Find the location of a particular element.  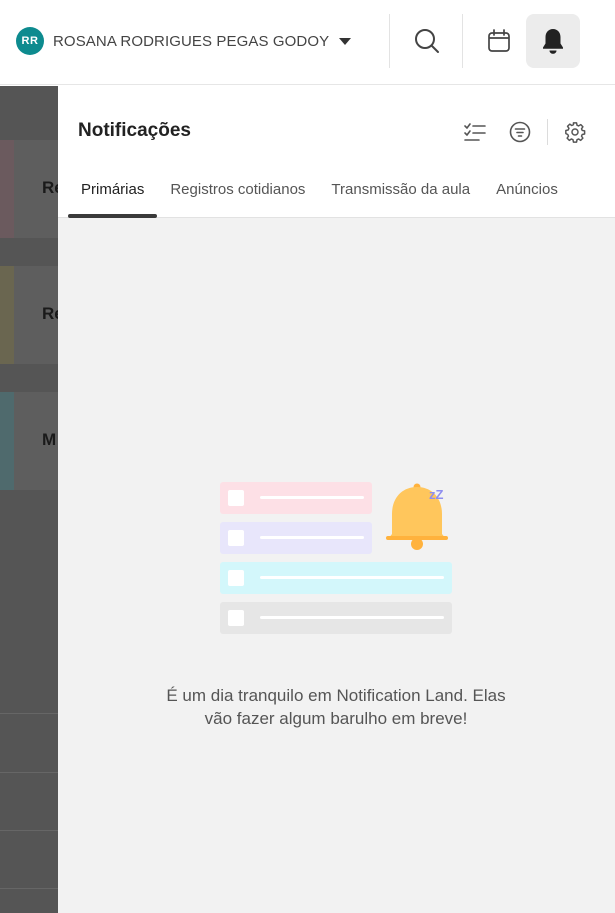

settings-icon is located at coordinates (575, 132).